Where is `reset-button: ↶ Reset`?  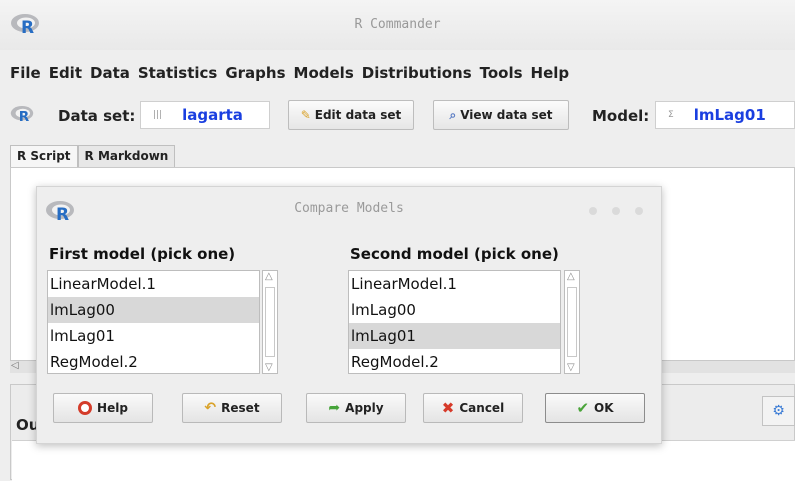
reset-button: ↶ Reset is located at coordinates (232, 408).